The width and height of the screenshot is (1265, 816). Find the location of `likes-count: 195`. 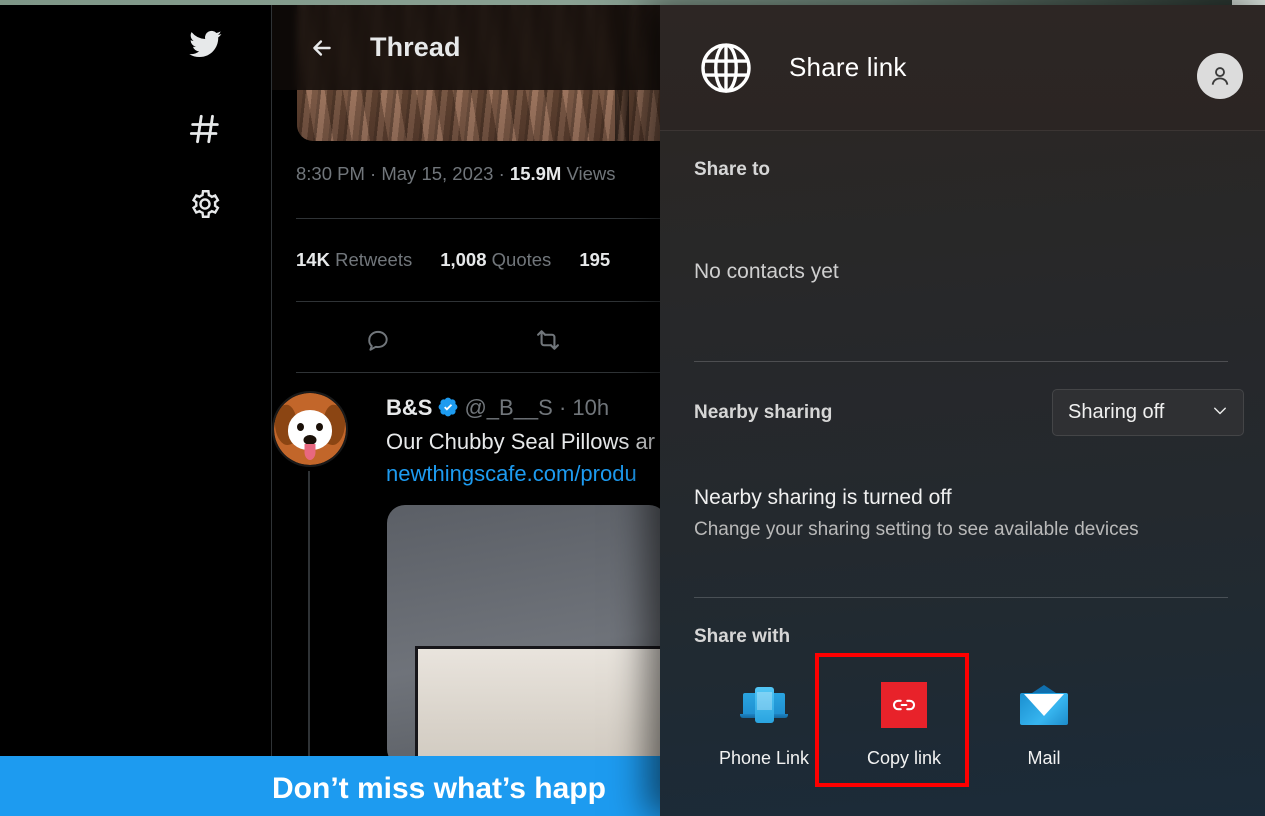

likes-count: 195 is located at coordinates (595, 259).